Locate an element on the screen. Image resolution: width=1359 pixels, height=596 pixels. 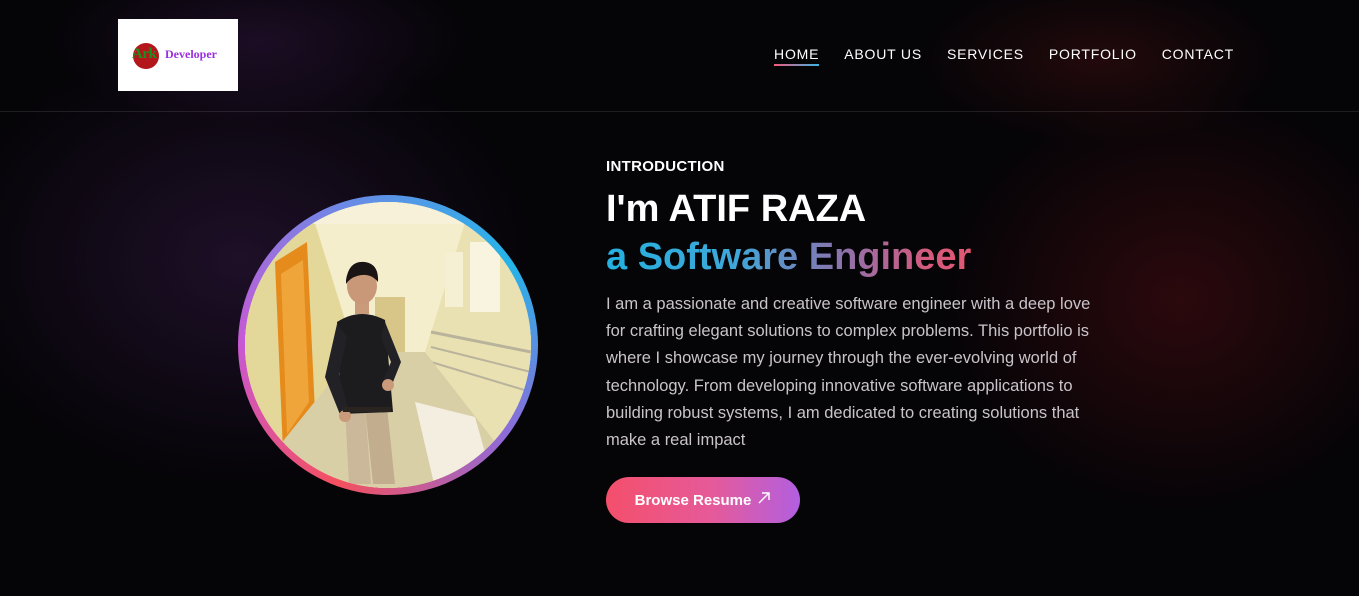
nav-about-us: ABOUT US is located at coordinates (883, 56).